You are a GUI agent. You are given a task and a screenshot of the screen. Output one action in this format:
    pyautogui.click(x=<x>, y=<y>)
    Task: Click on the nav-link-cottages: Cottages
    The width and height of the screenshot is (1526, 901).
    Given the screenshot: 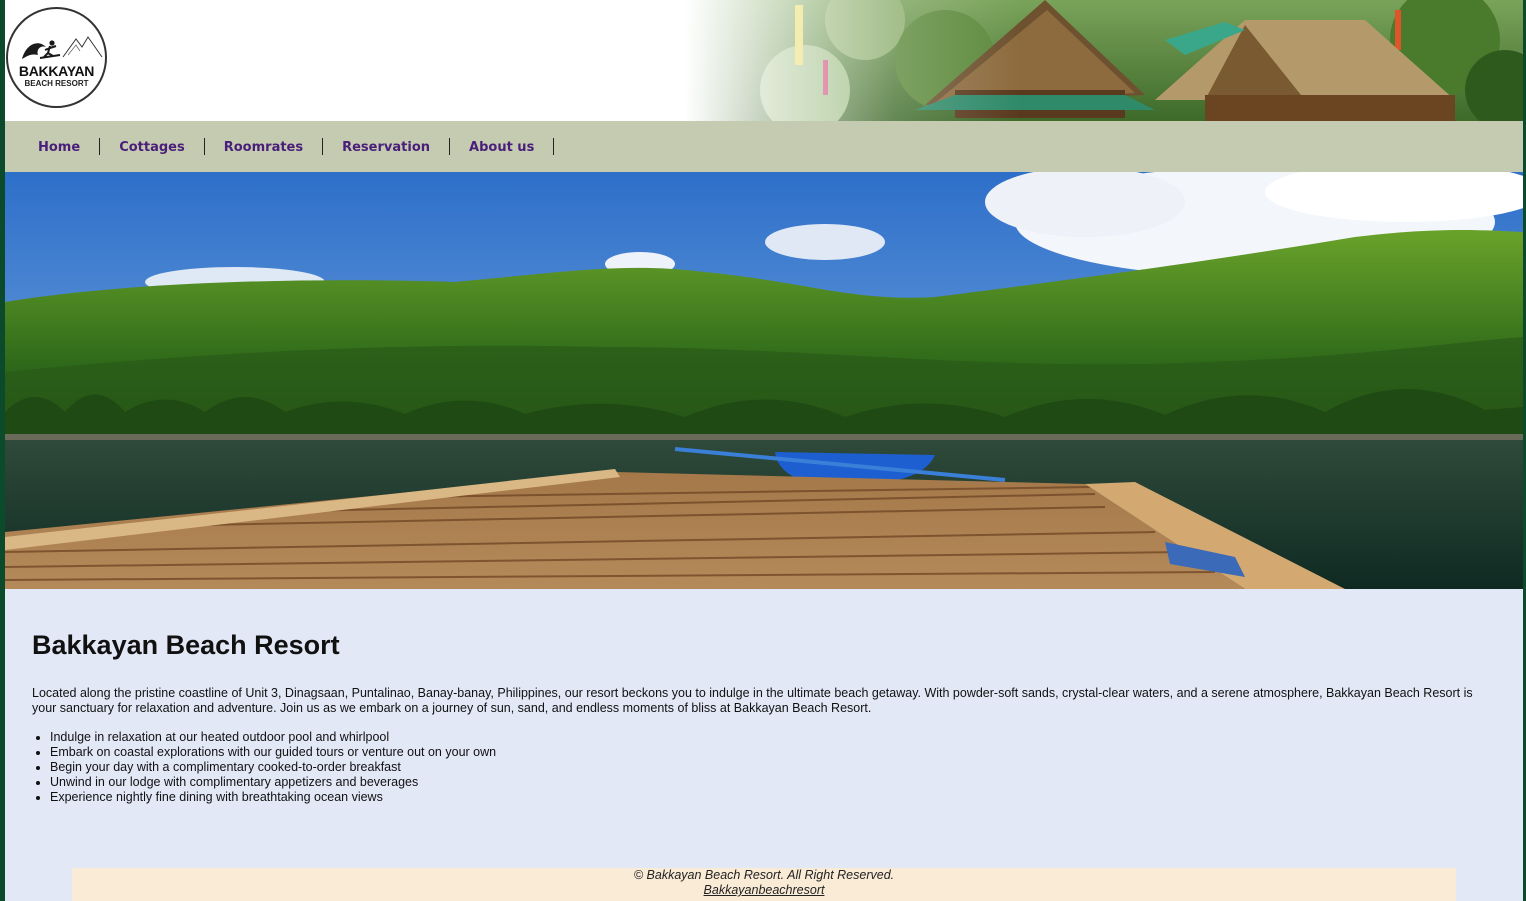 What is the action you would take?
    pyautogui.click(x=152, y=147)
    